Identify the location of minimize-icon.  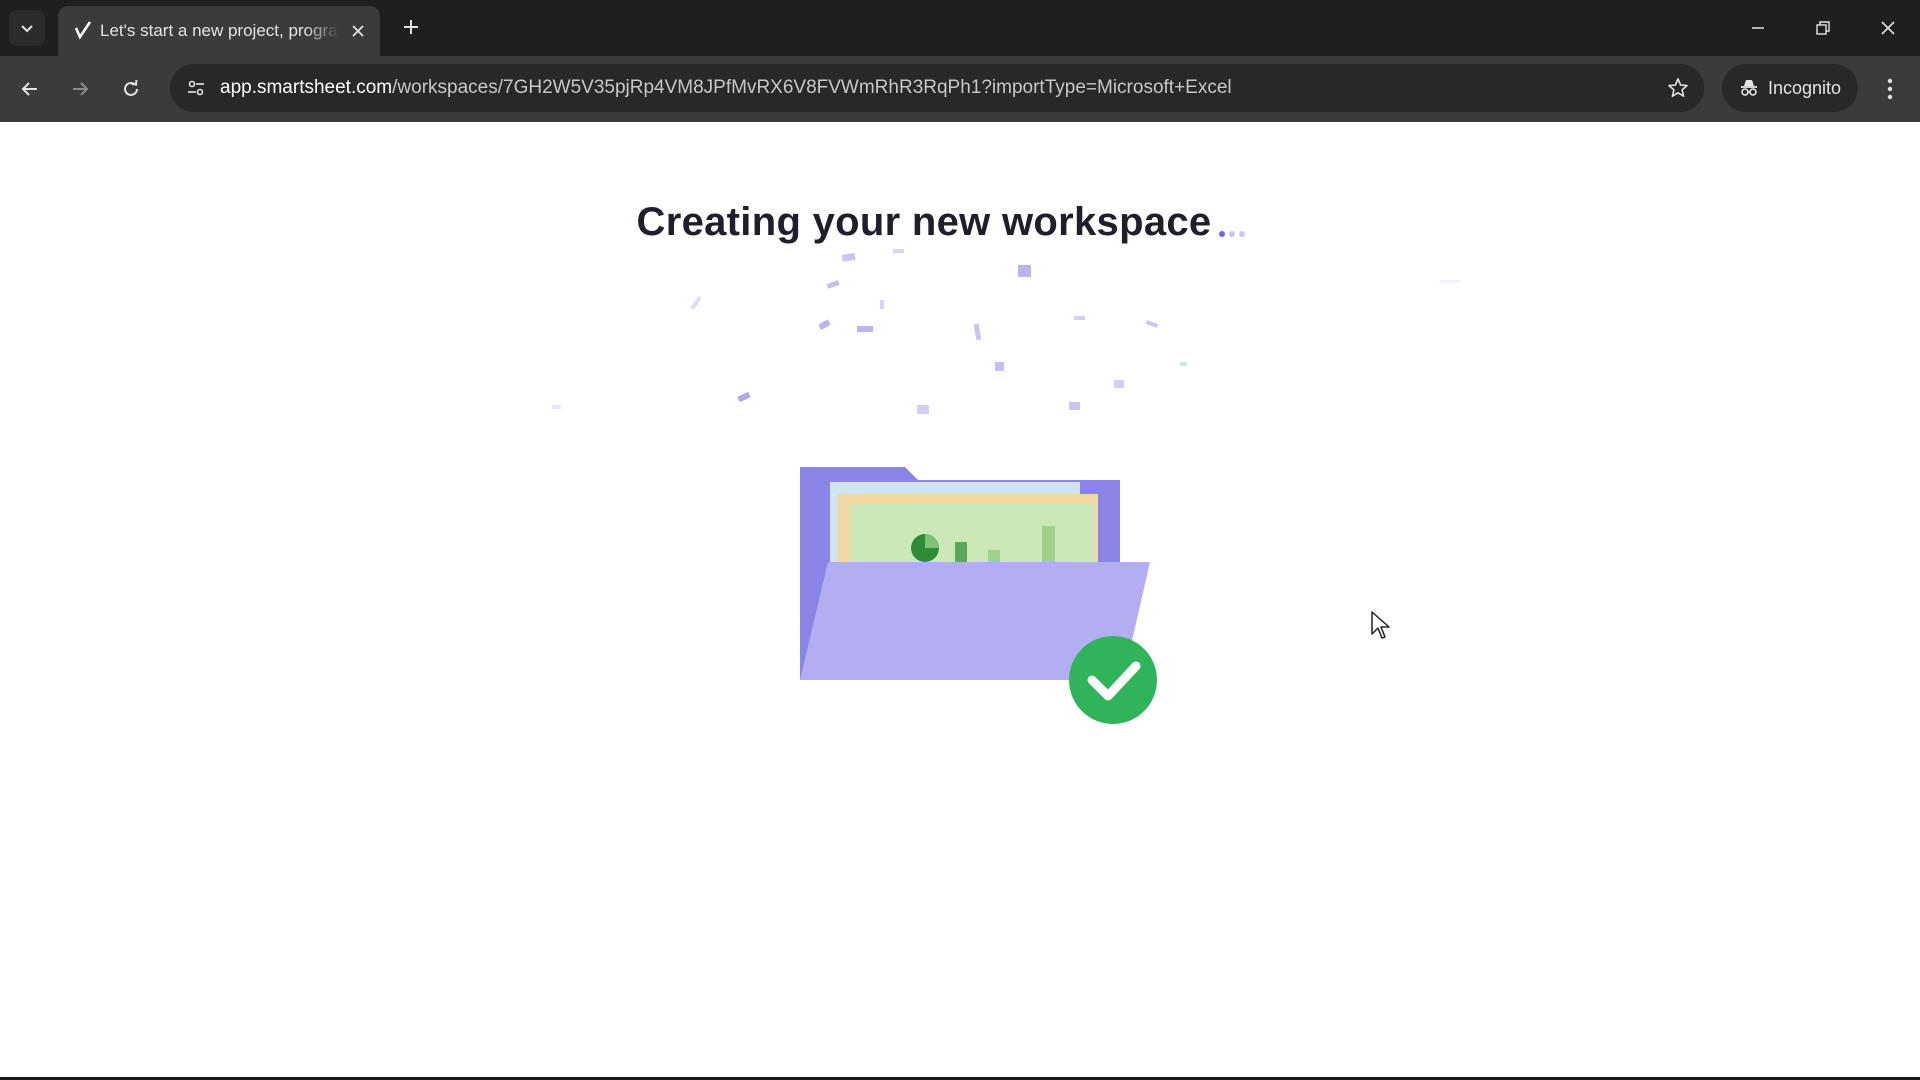
(1758, 28).